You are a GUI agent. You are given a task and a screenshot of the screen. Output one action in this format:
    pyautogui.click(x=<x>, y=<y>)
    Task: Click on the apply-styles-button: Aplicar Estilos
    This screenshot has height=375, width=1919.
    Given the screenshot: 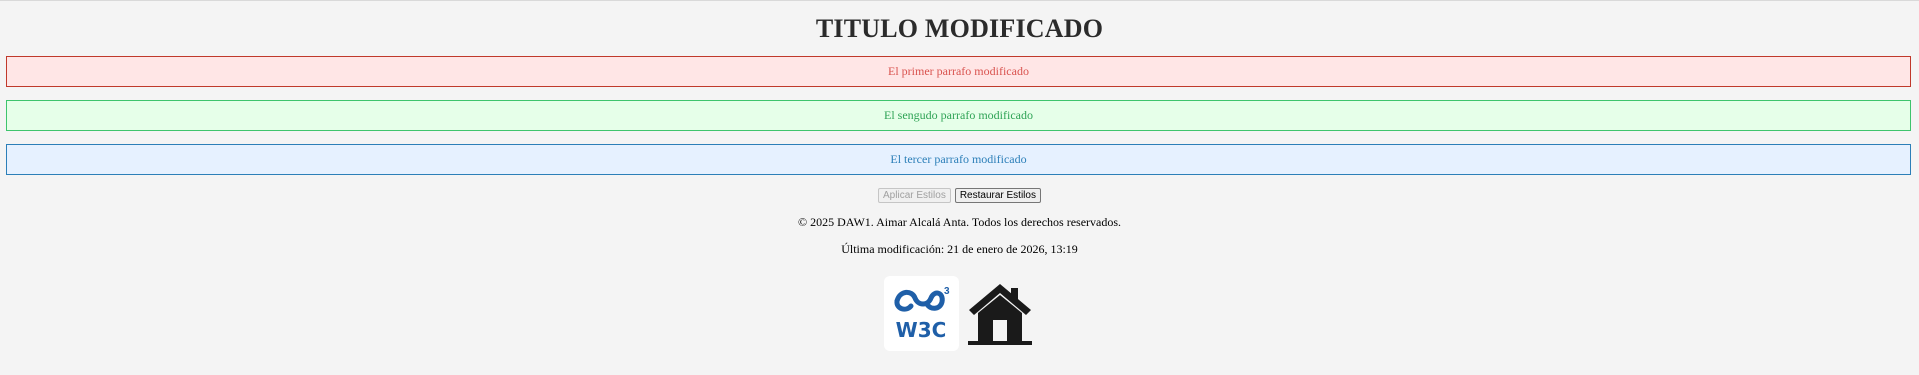 What is the action you would take?
    pyautogui.click(x=914, y=195)
    